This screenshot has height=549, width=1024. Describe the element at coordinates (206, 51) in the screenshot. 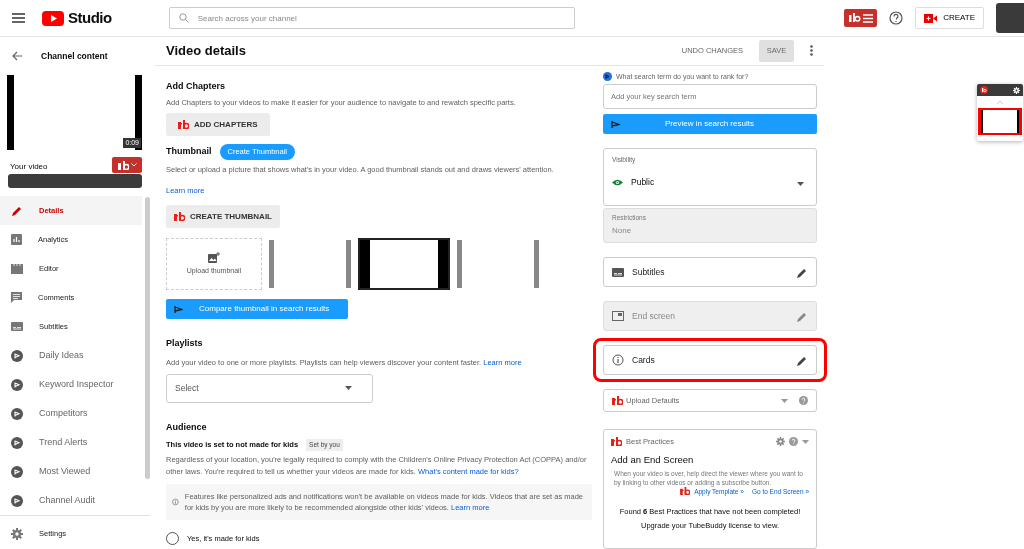

I see `page-title: Video details` at that location.